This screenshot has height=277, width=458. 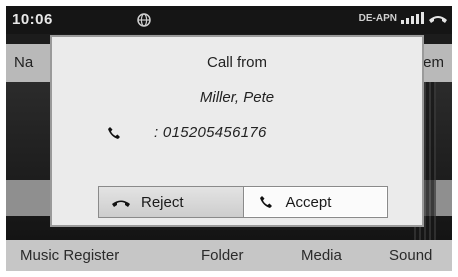 I want to click on reject-label: Reject, so click(x=162, y=202).